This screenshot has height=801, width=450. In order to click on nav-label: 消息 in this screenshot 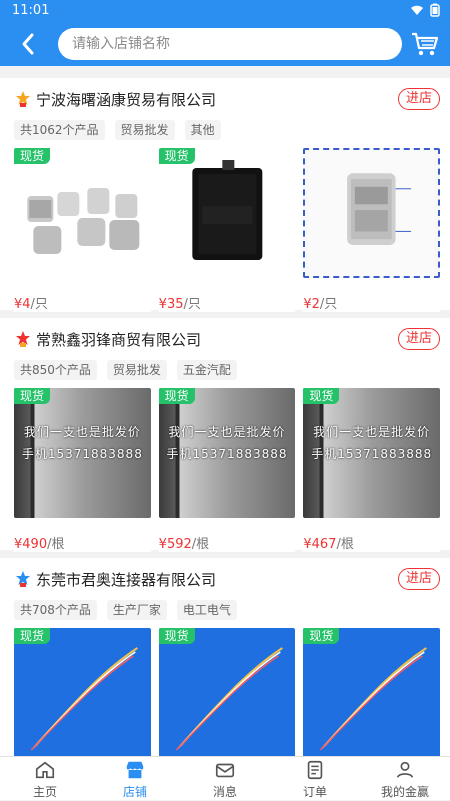, I will do `click(224, 792)`.